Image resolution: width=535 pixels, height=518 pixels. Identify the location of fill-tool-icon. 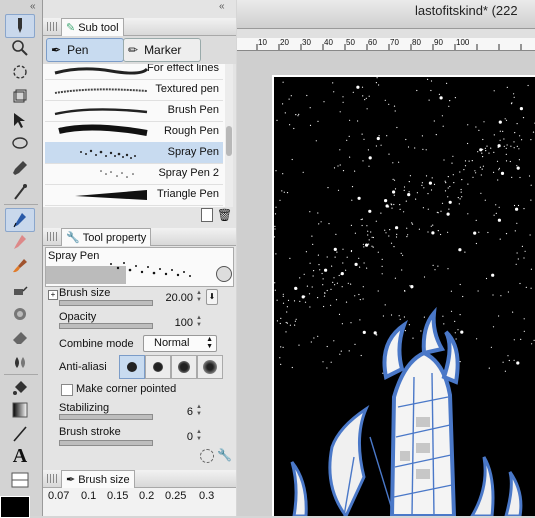
(20, 388).